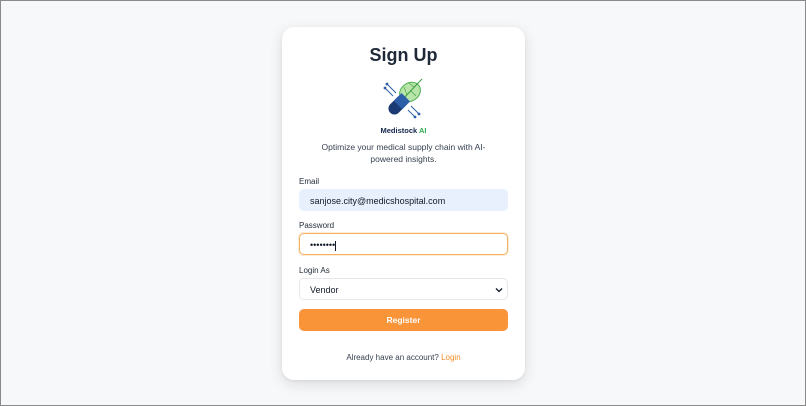 This screenshot has height=406, width=806. I want to click on login-as-select: Vendor, so click(403, 289).